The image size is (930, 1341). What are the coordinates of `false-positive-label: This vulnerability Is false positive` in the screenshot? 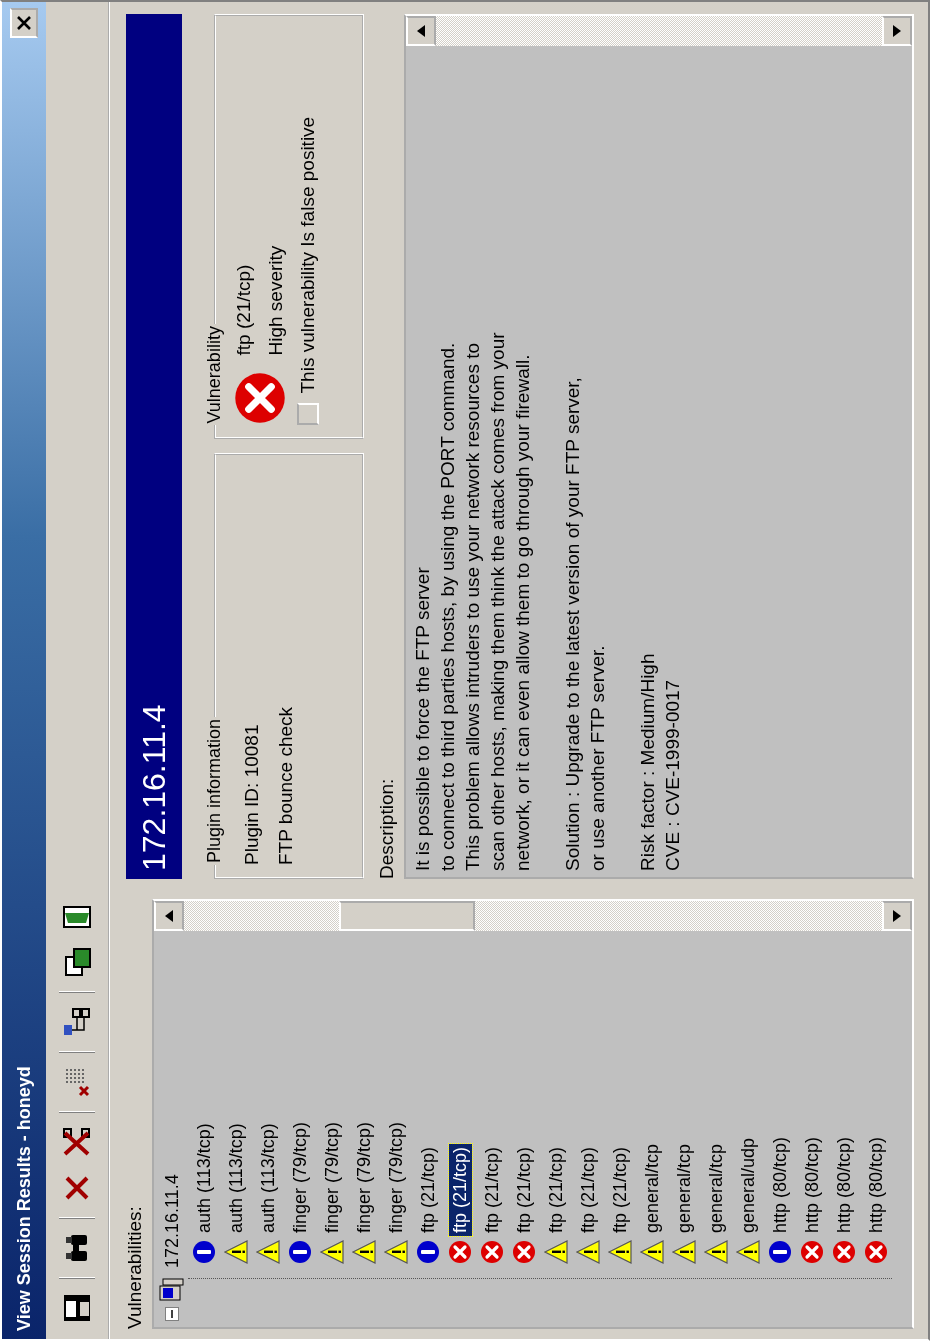 It's located at (308, 255).